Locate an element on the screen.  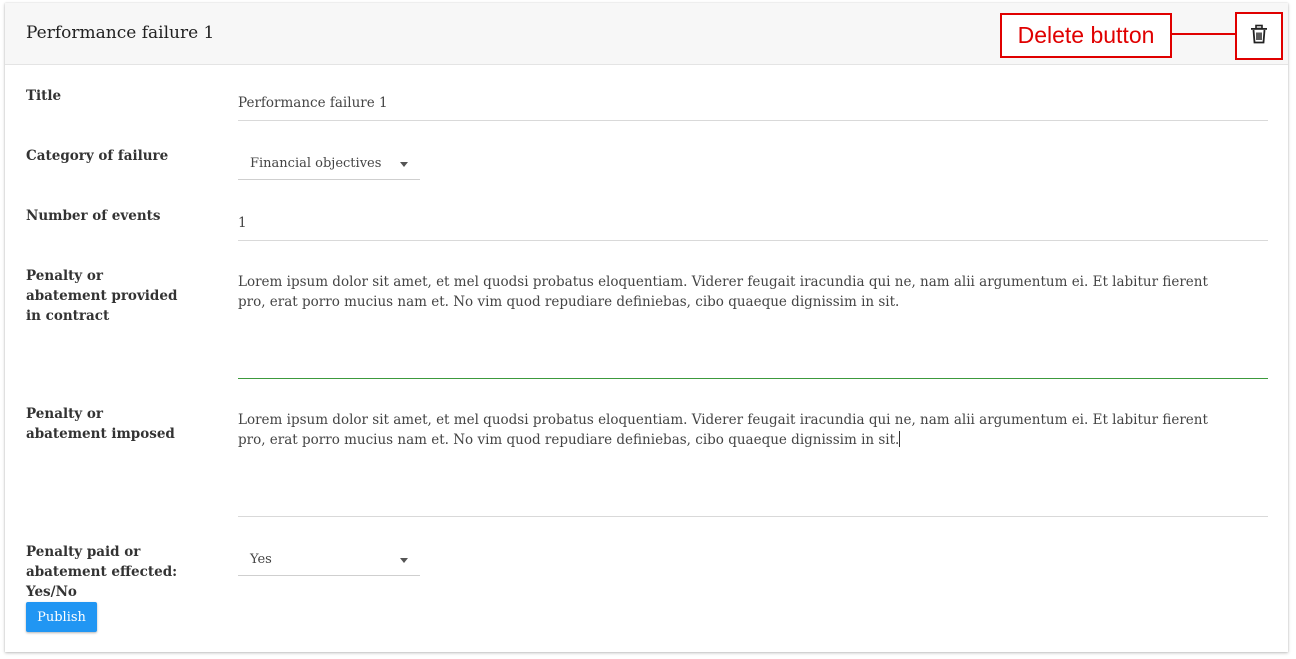
text-cursor is located at coordinates (900, 439).